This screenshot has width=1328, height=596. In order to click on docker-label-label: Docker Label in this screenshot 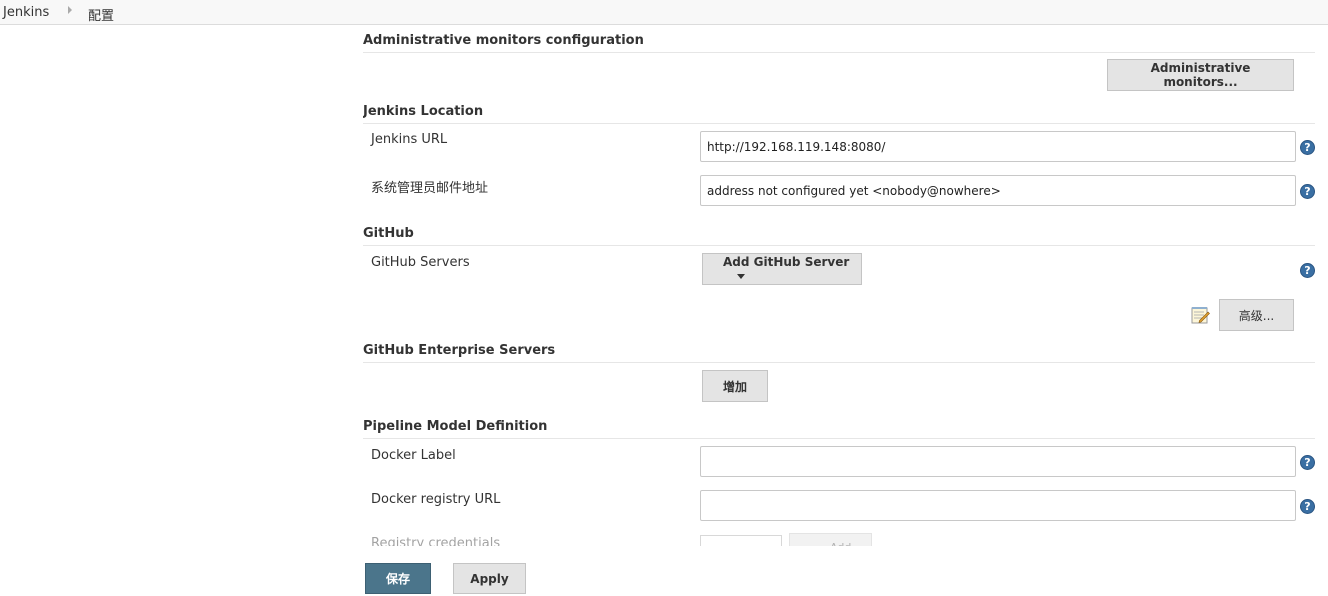, I will do `click(413, 455)`.